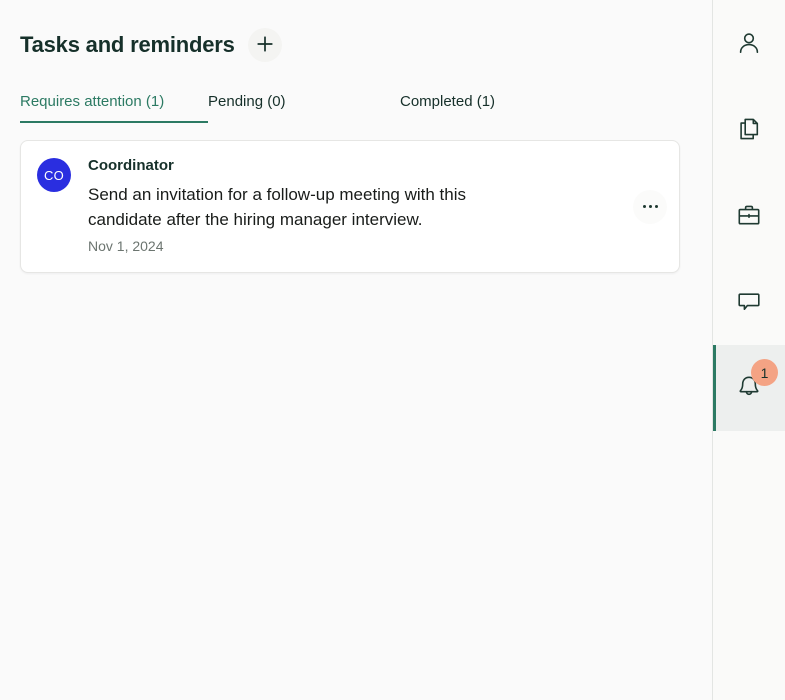 This screenshot has height=700, width=785. I want to click on tab-requires-attention: Requires attention (1), so click(114, 107).